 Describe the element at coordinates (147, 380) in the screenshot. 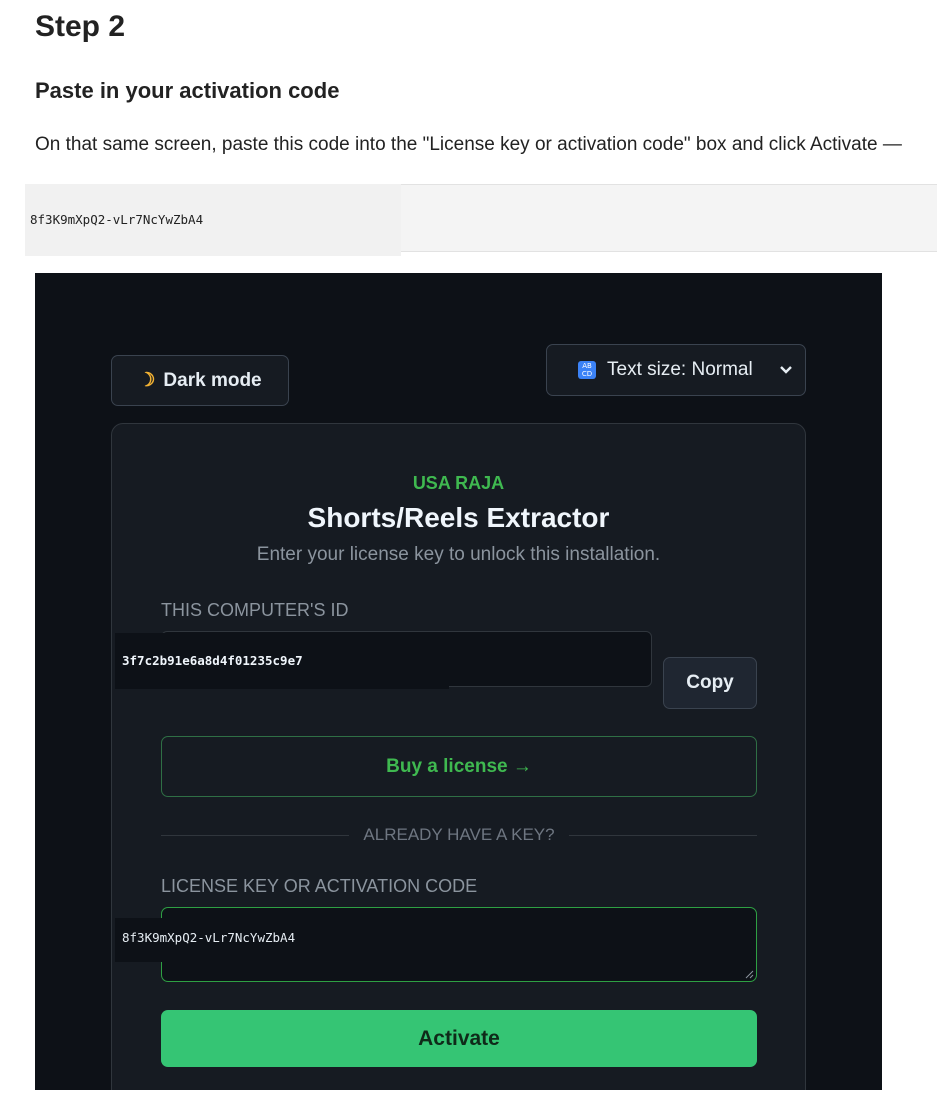

I see `moon-icon: ☽` at that location.